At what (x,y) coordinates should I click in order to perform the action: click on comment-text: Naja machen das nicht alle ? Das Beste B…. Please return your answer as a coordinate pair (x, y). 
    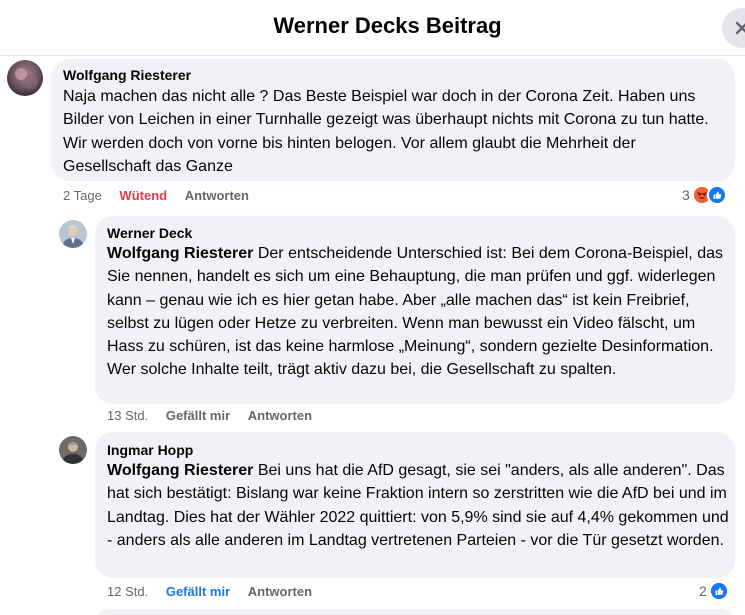
    Looking at the image, I should click on (386, 131).